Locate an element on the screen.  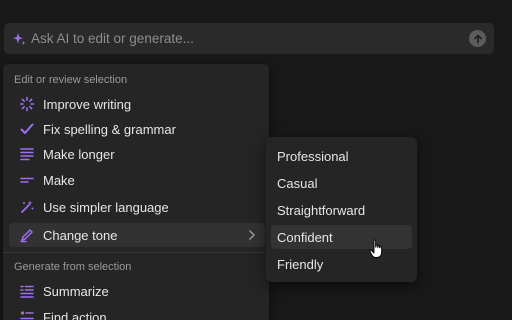
menu-item-change-tone: Change tone is located at coordinates (137, 235).